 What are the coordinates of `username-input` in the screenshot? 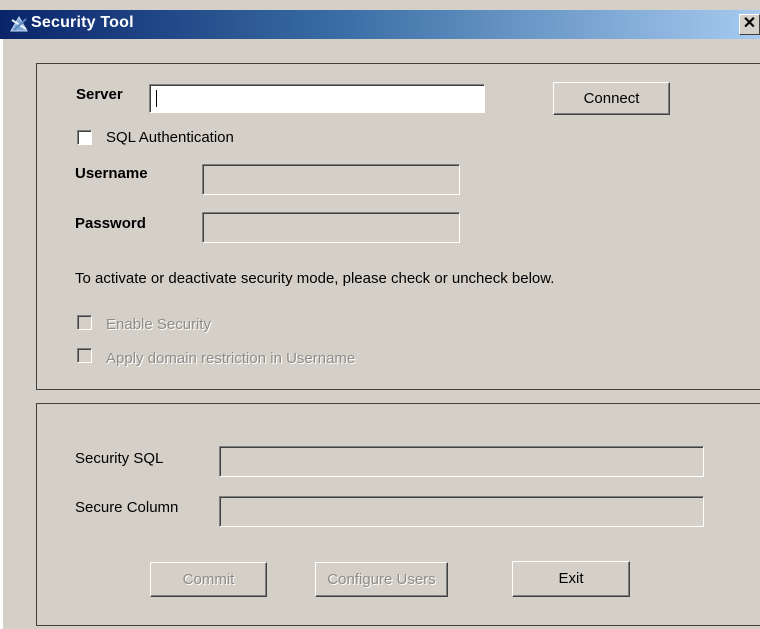 It's located at (331, 179).